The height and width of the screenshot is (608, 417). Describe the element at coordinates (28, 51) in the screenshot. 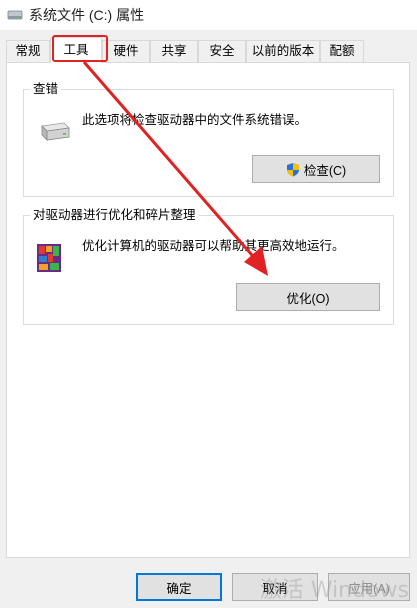

I see `tab-general: 常规` at that location.